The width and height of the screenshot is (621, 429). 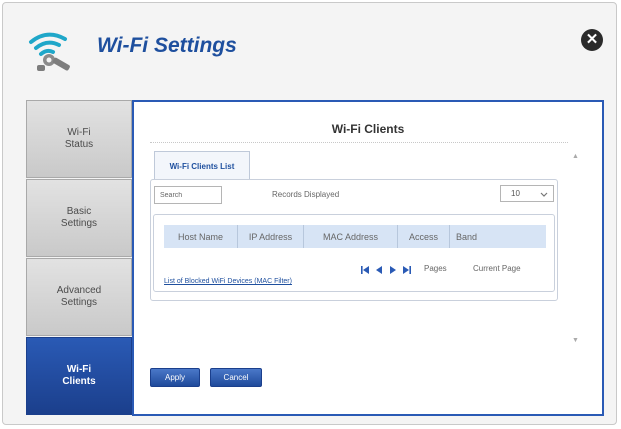 What do you see at coordinates (393, 268) in the screenshot?
I see `next-page-icon` at bounding box center [393, 268].